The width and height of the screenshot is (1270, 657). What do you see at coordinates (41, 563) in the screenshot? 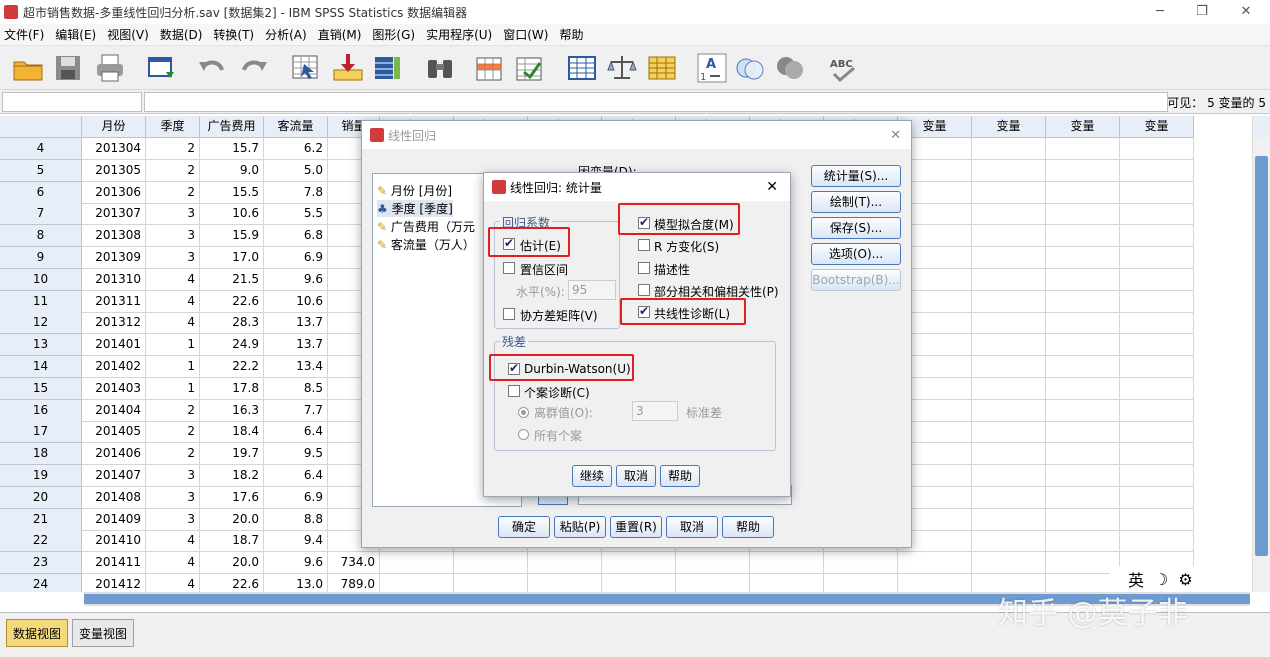
I see `row-number: 23` at bounding box center [41, 563].